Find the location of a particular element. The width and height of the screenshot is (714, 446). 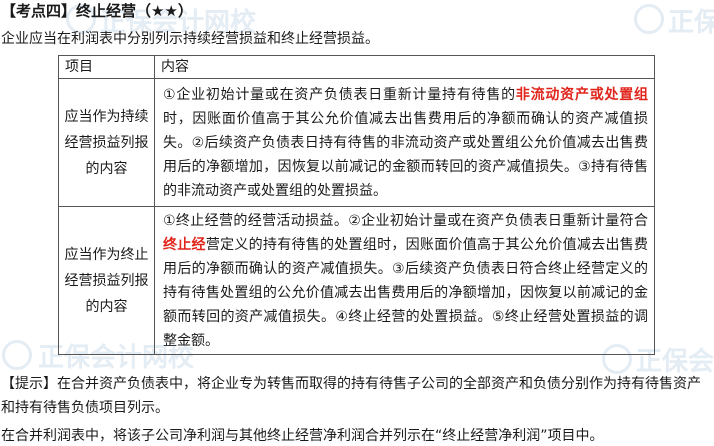

header-content: 内容 is located at coordinates (404, 67).